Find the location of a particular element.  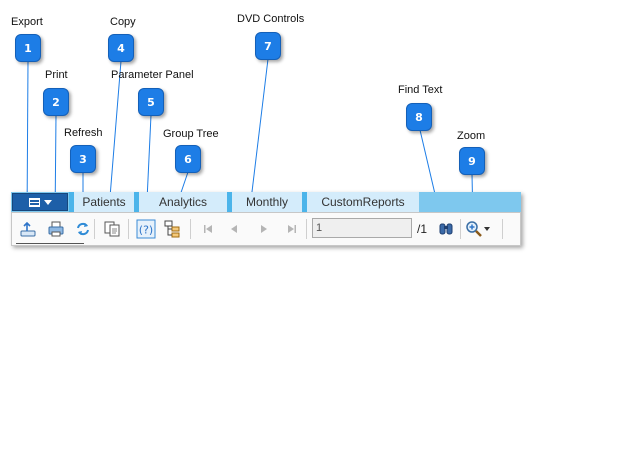

export-icon is located at coordinates (28, 229).